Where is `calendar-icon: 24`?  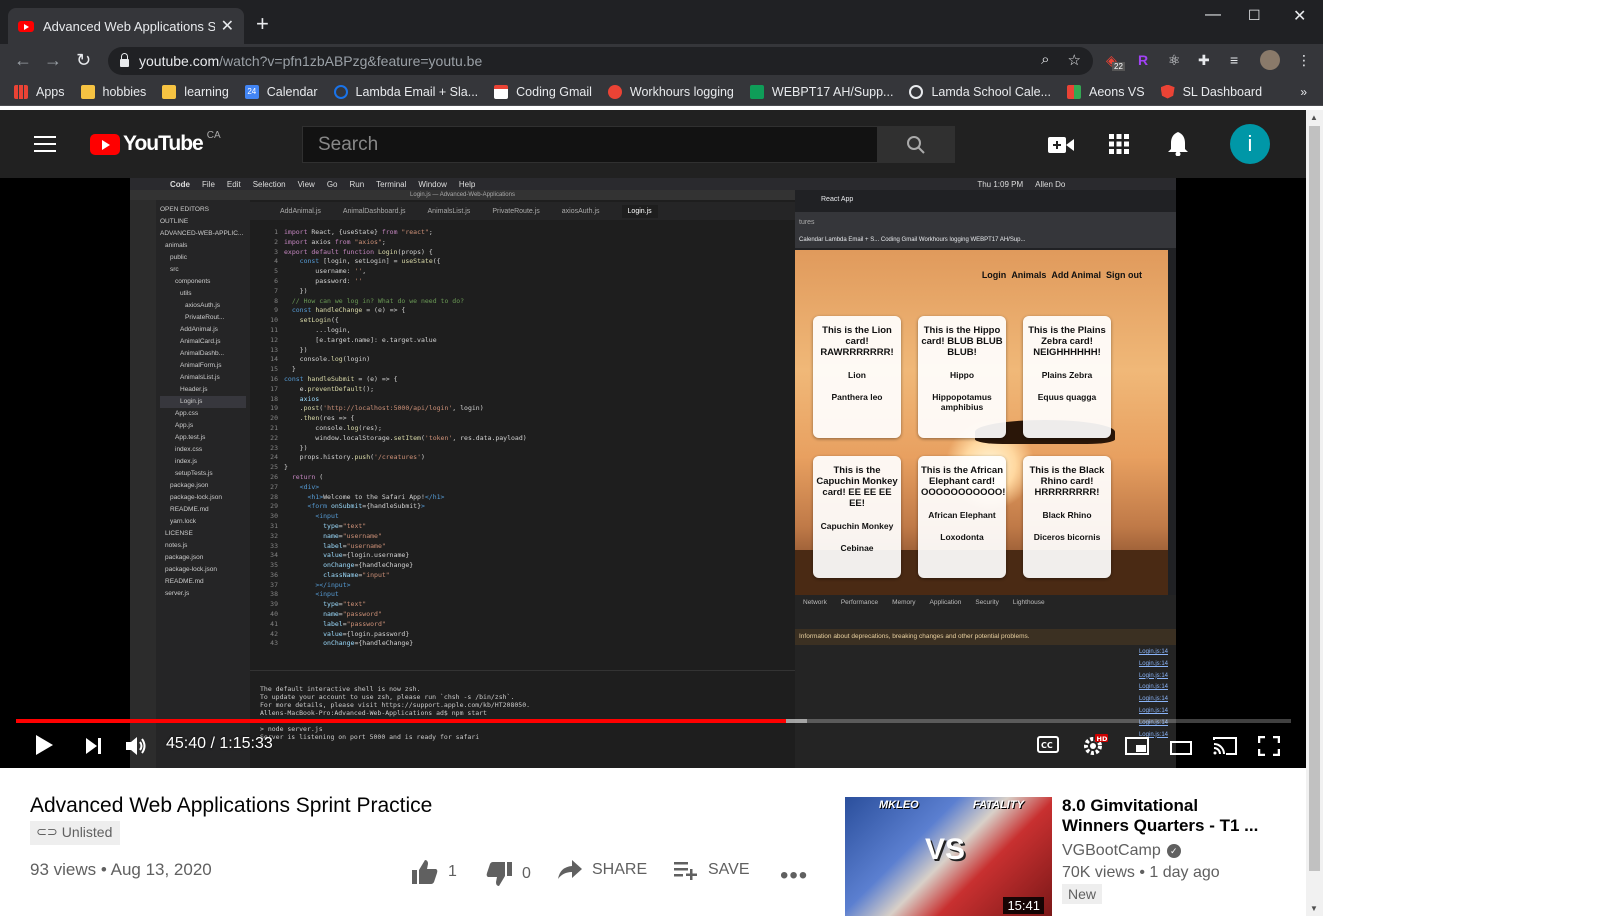
calendar-icon: 24 is located at coordinates (251, 91).